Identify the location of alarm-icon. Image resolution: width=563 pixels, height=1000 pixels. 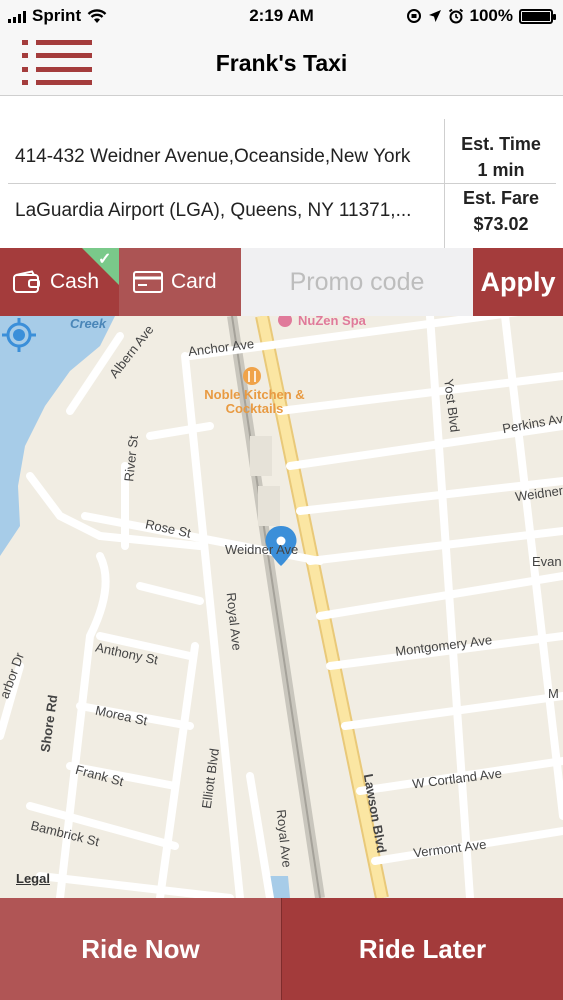
(455, 16).